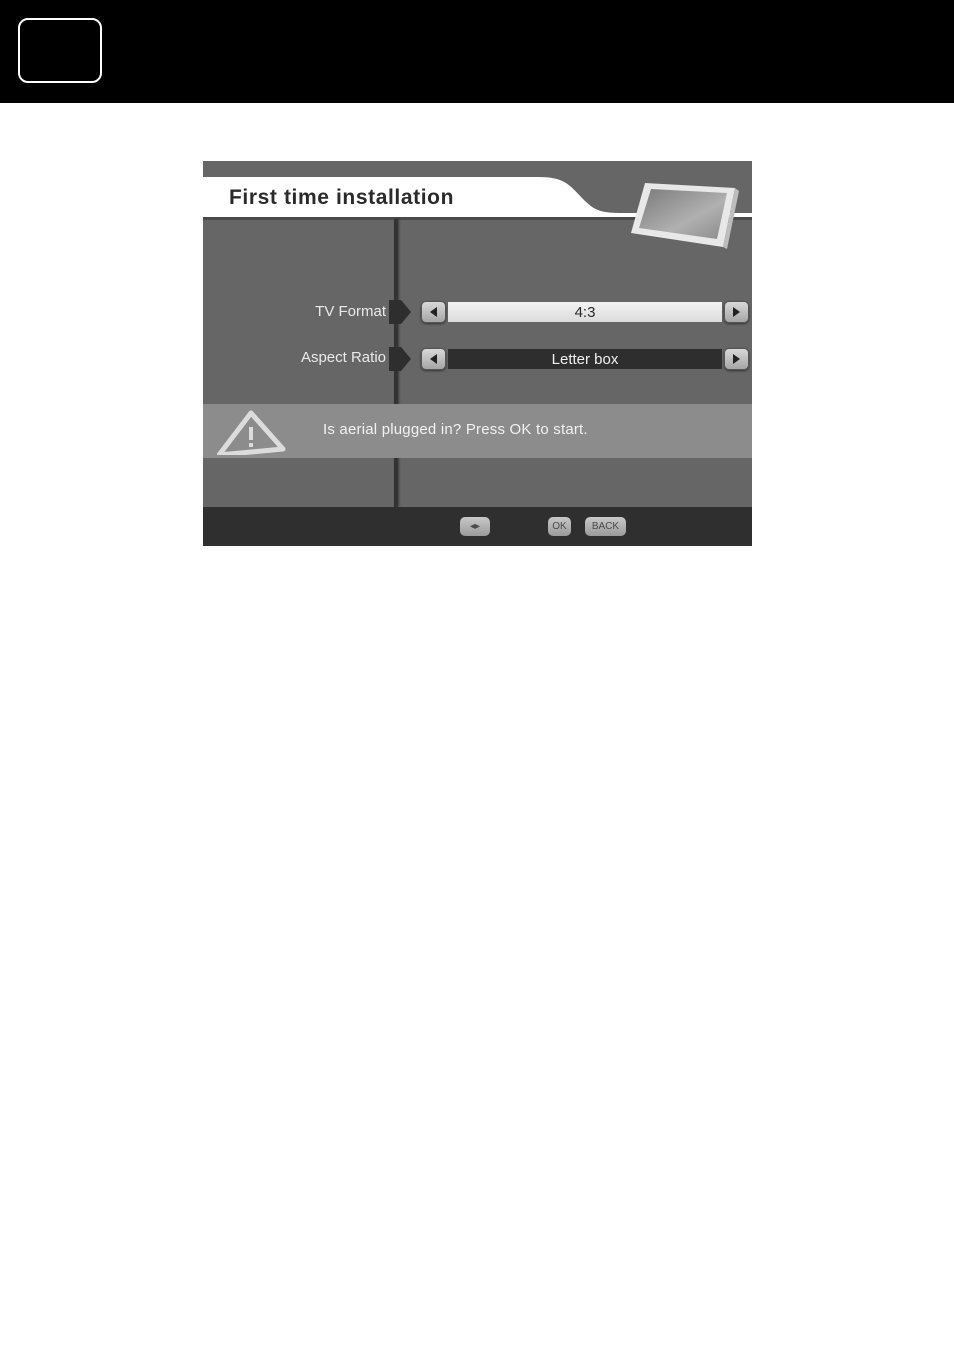 The width and height of the screenshot is (954, 1355). I want to click on aspect-ratio-prev-button, so click(433, 359).